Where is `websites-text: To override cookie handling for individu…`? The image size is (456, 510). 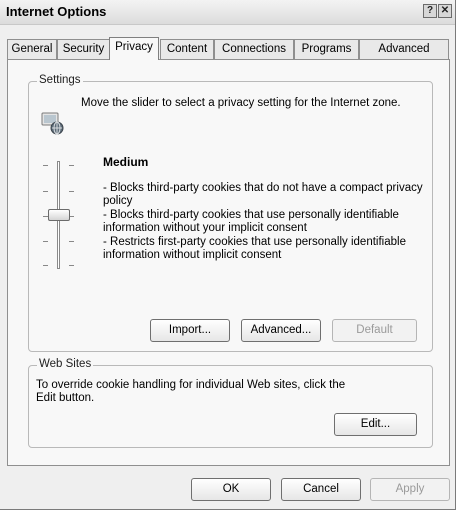 websites-text: To override cookie handling for individu… is located at coordinates (191, 391).